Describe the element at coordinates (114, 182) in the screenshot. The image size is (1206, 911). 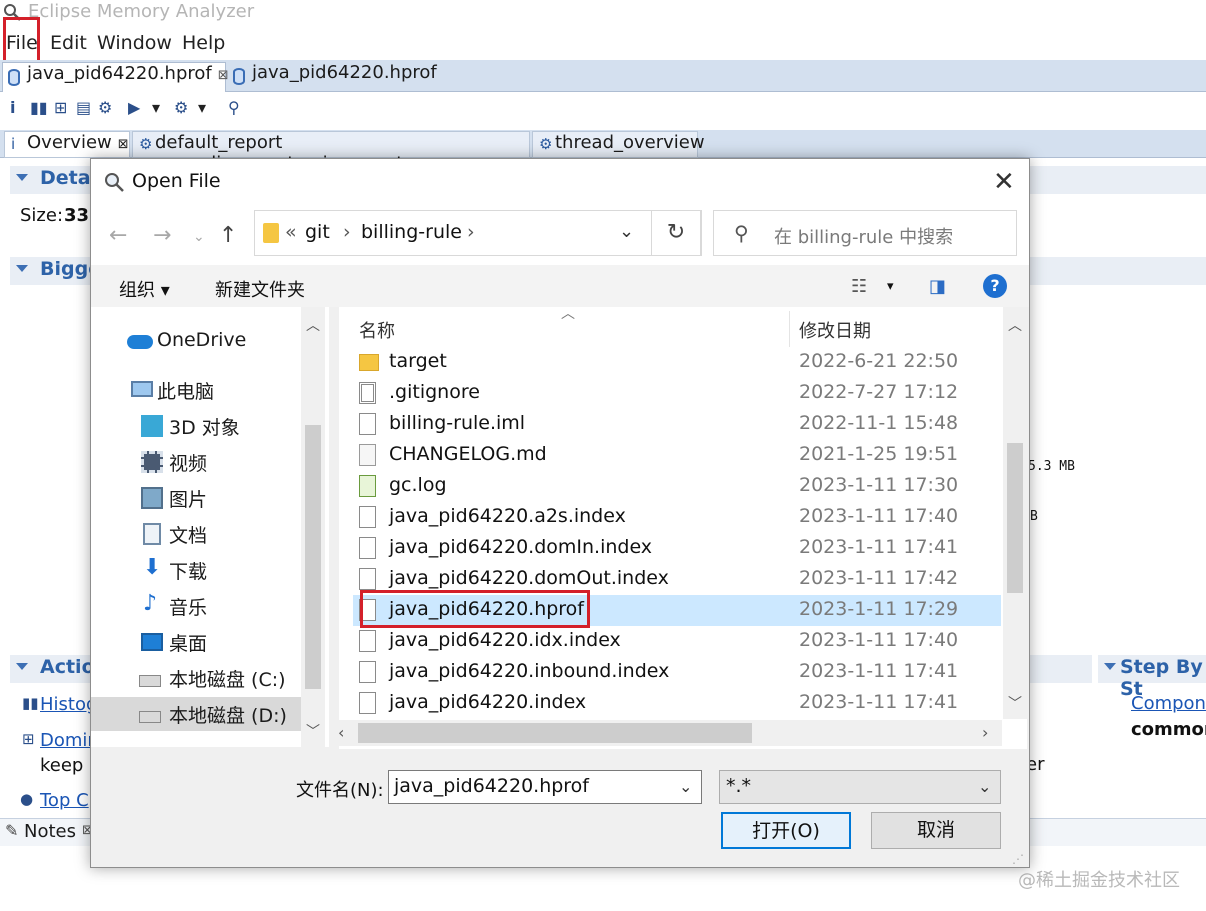
I see `memory-analyzer-icon` at that location.